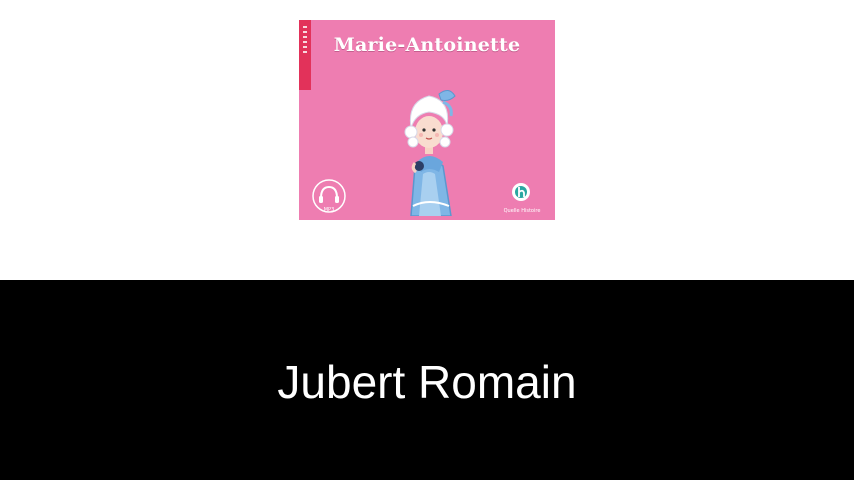 Image resolution: width=854 pixels, height=480 pixels. I want to click on author-name: Jubert Romain, so click(427, 382).